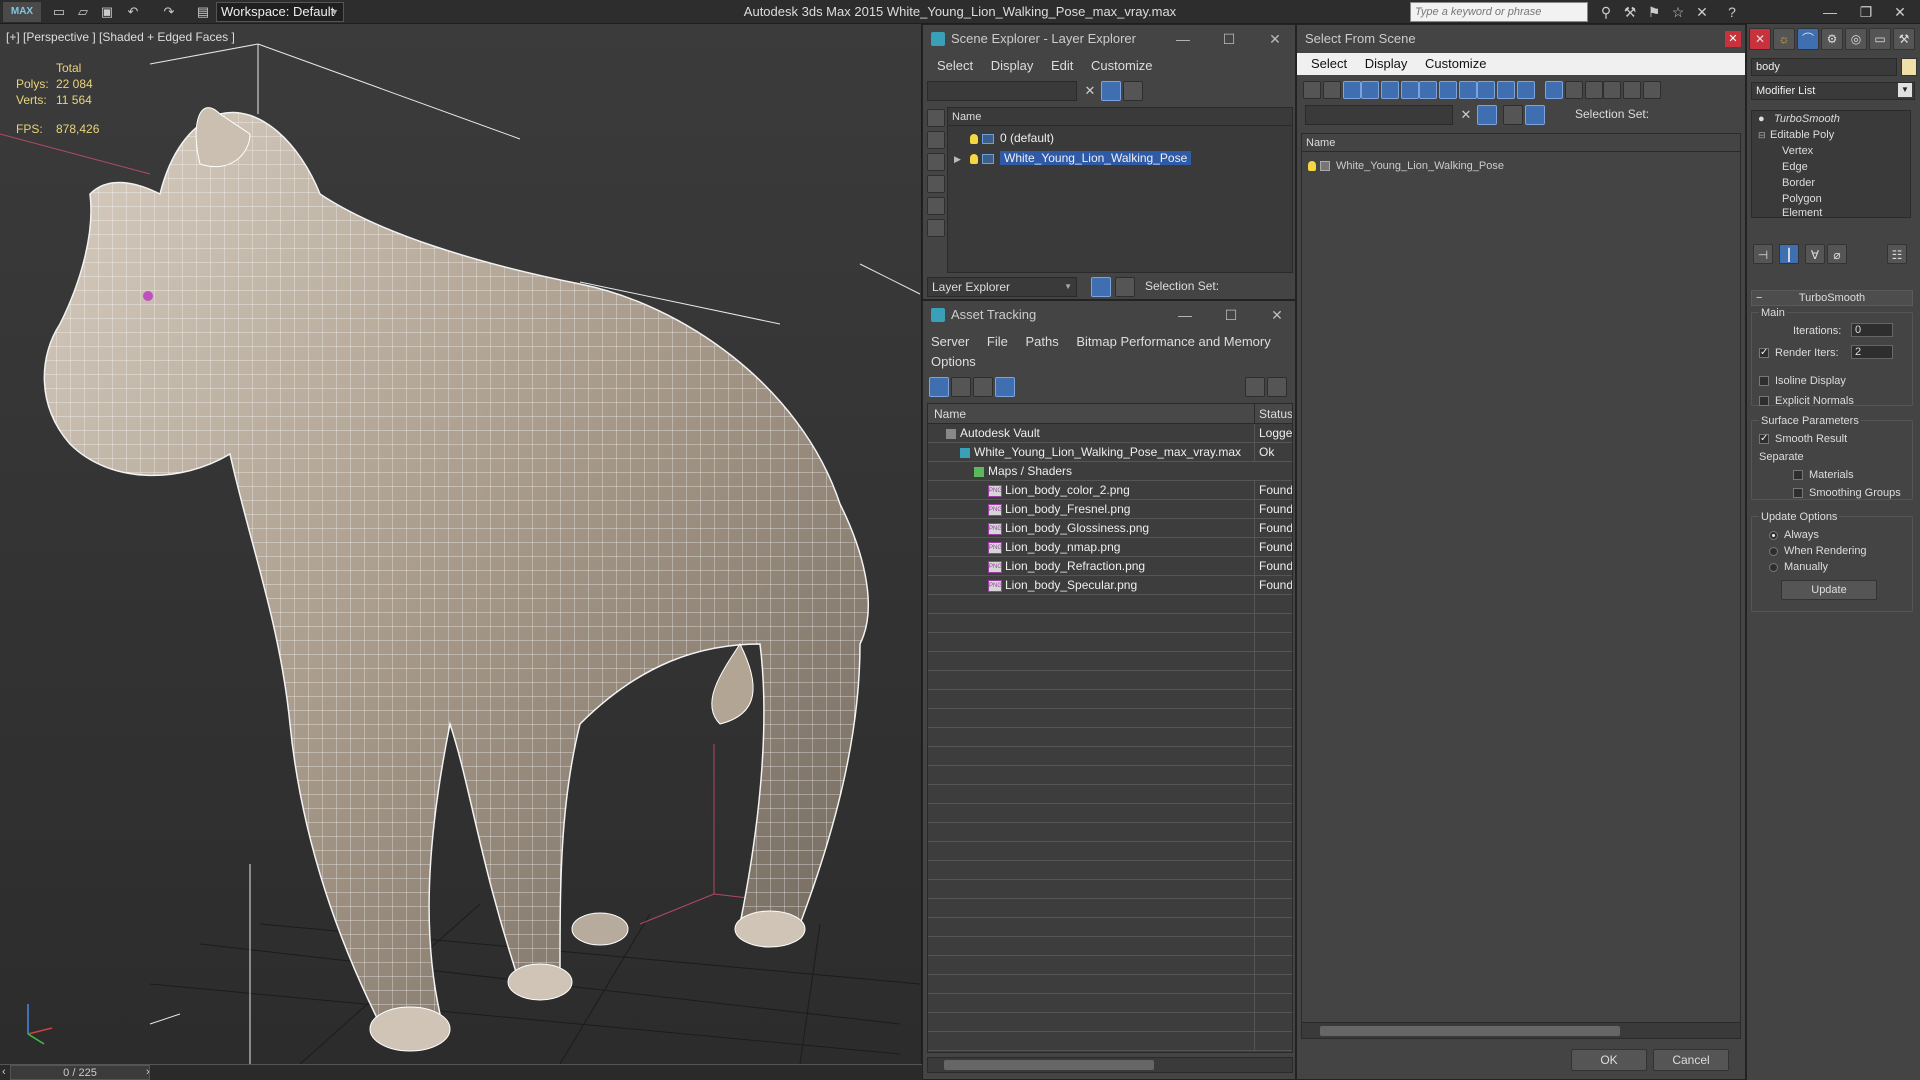  What do you see at coordinates (1823, 475) in the screenshot?
I see `materials-checkbox: Materials` at bounding box center [1823, 475].